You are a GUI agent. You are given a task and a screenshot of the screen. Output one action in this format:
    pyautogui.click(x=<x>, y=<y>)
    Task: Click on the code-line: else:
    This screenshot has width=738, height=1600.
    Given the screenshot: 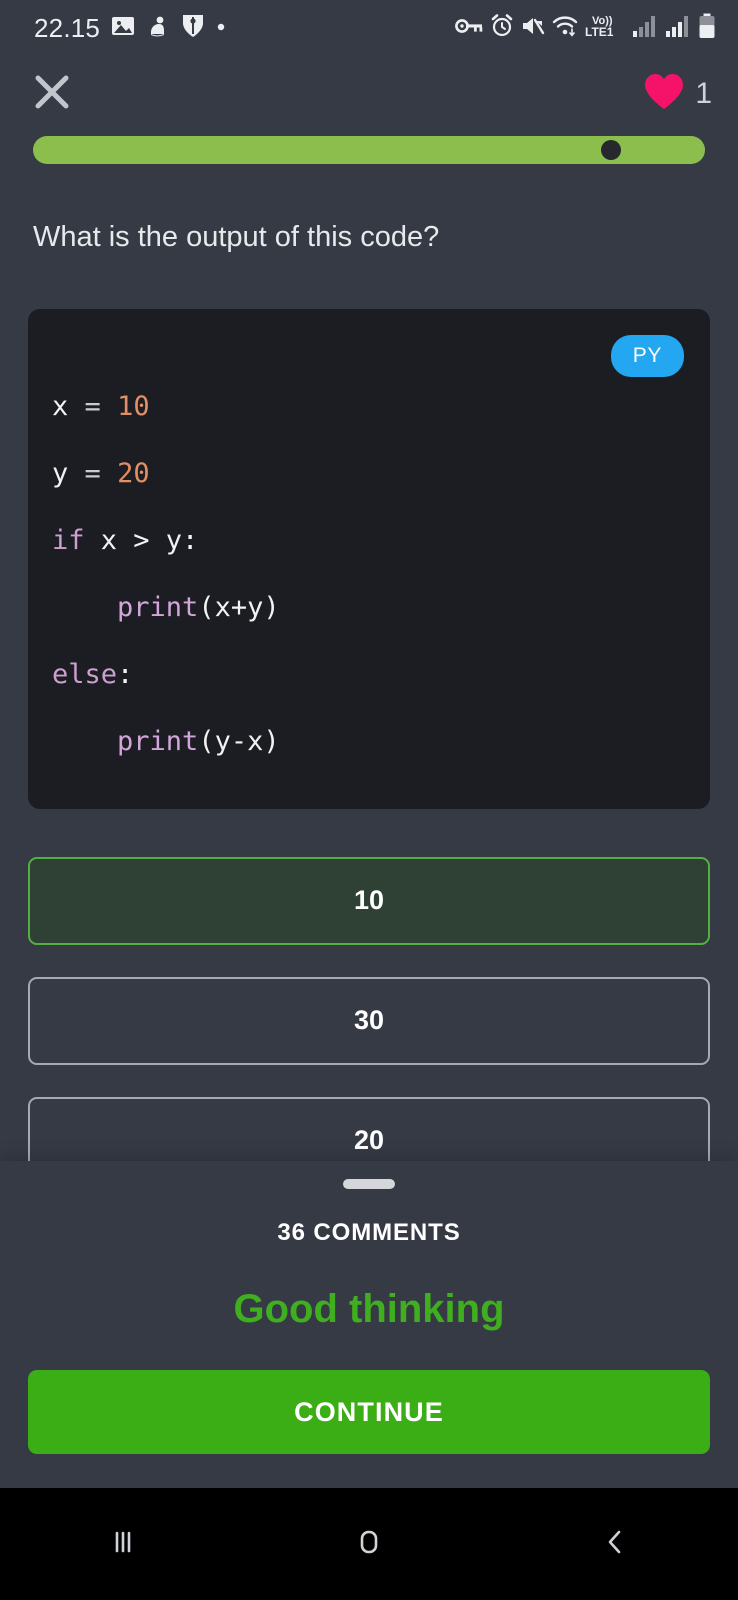 What is the action you would take?
    pyautogui.click(x=93, y=674)
    